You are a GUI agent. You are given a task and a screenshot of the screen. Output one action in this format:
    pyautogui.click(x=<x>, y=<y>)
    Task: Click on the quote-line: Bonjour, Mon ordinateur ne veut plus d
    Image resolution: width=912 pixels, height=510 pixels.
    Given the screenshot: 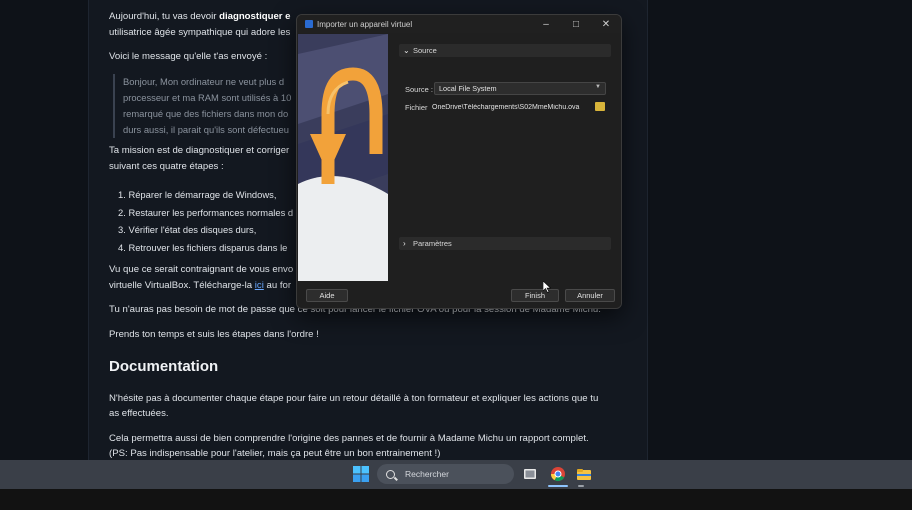 What is the action you would take?
    pyautogui.click(x=204, y=81)
    